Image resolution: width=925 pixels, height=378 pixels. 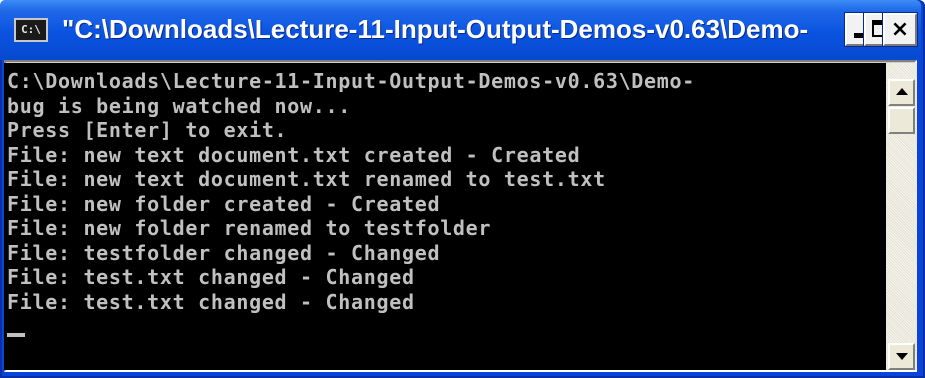 What do you see at coordinates (249, 228) in the screenshot?
I see `console-line: File: new folder renamed to testfolder` at bounding box center [249, 228].